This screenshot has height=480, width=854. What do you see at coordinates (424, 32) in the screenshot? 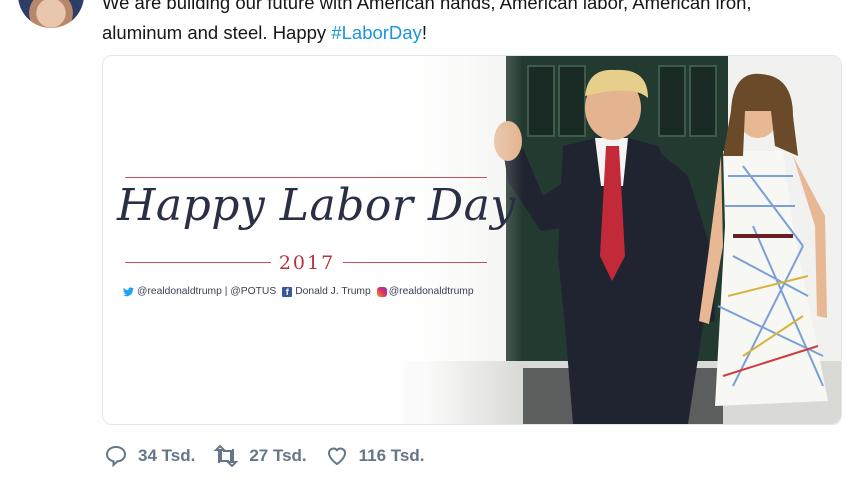
I see `tweet-text-suffix: !` at bounding box center [424, 32].